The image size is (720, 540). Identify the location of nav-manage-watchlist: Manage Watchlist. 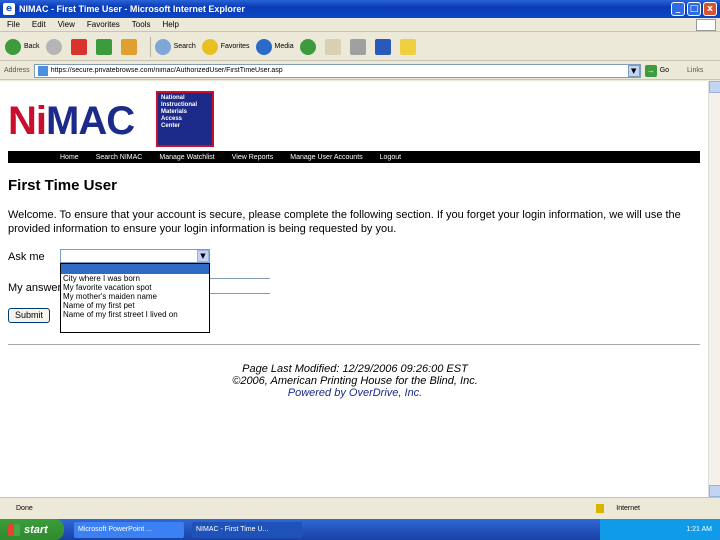
(186, 157).